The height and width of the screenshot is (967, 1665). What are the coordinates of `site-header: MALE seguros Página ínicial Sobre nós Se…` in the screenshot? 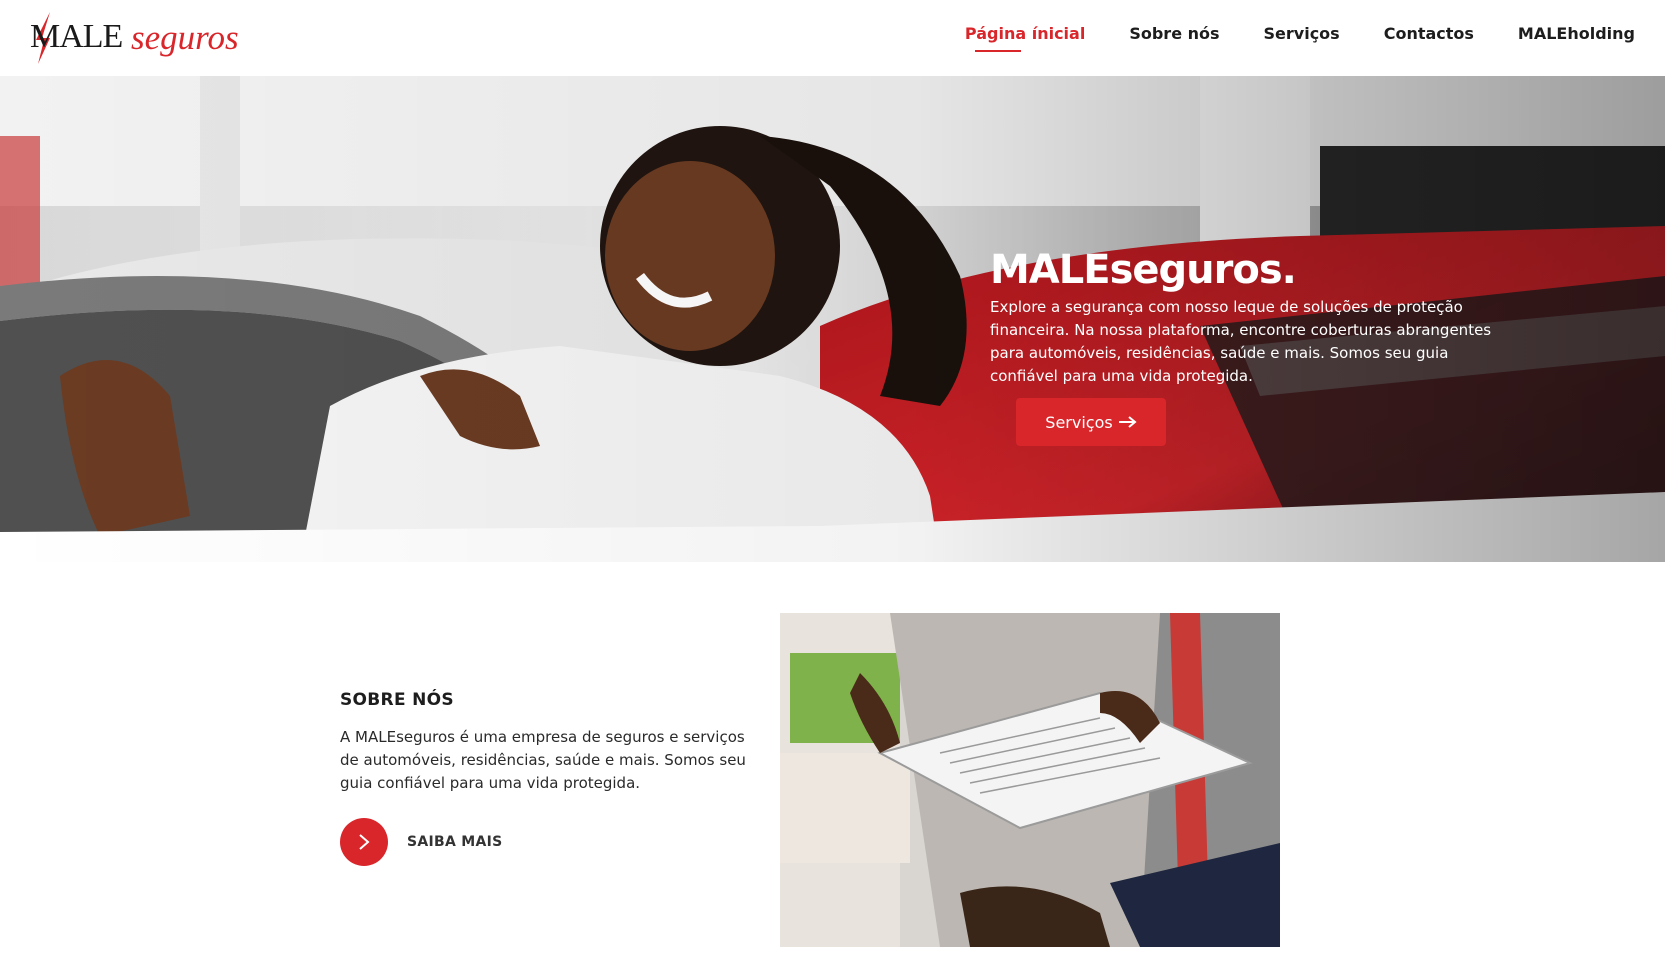 It's located at (832, 38).